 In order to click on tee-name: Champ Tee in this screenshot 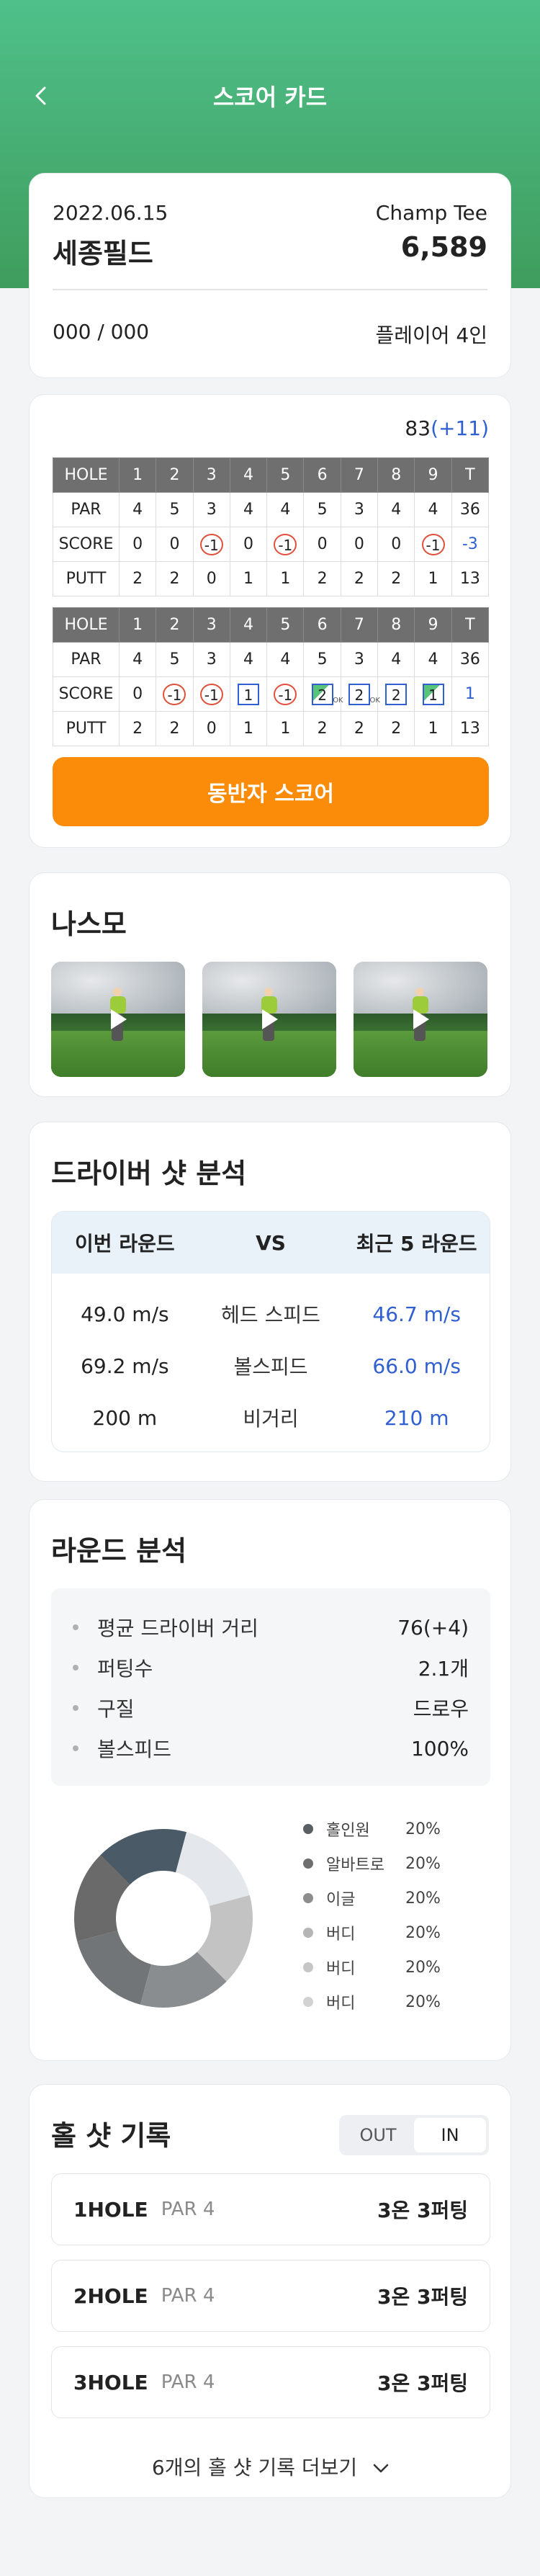, I will do `click(431, 213)`.